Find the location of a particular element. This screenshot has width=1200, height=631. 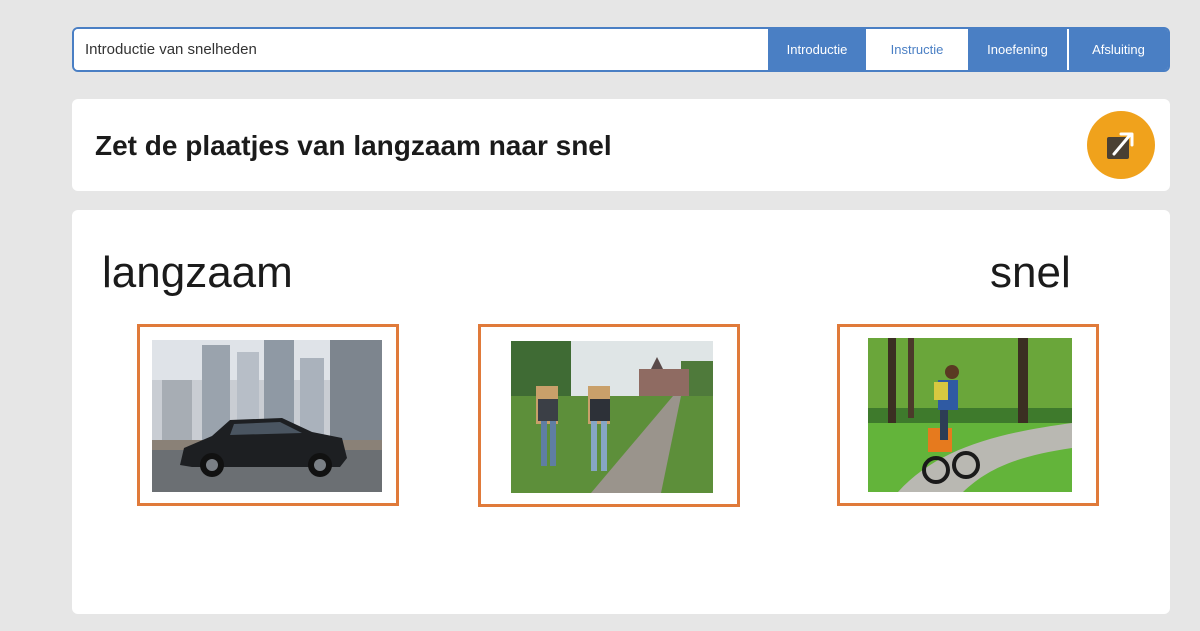

draggable-card-cycling is located at coordinates (968, 415).